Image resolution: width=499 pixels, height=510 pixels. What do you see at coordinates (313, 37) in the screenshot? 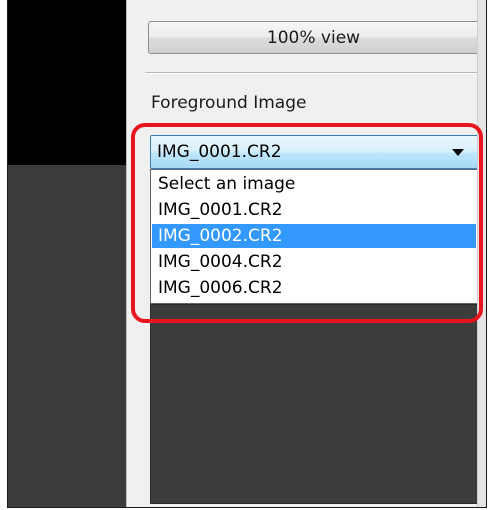
I see `100-percent-view-button: 100% view` at bounding box center [313, 37].